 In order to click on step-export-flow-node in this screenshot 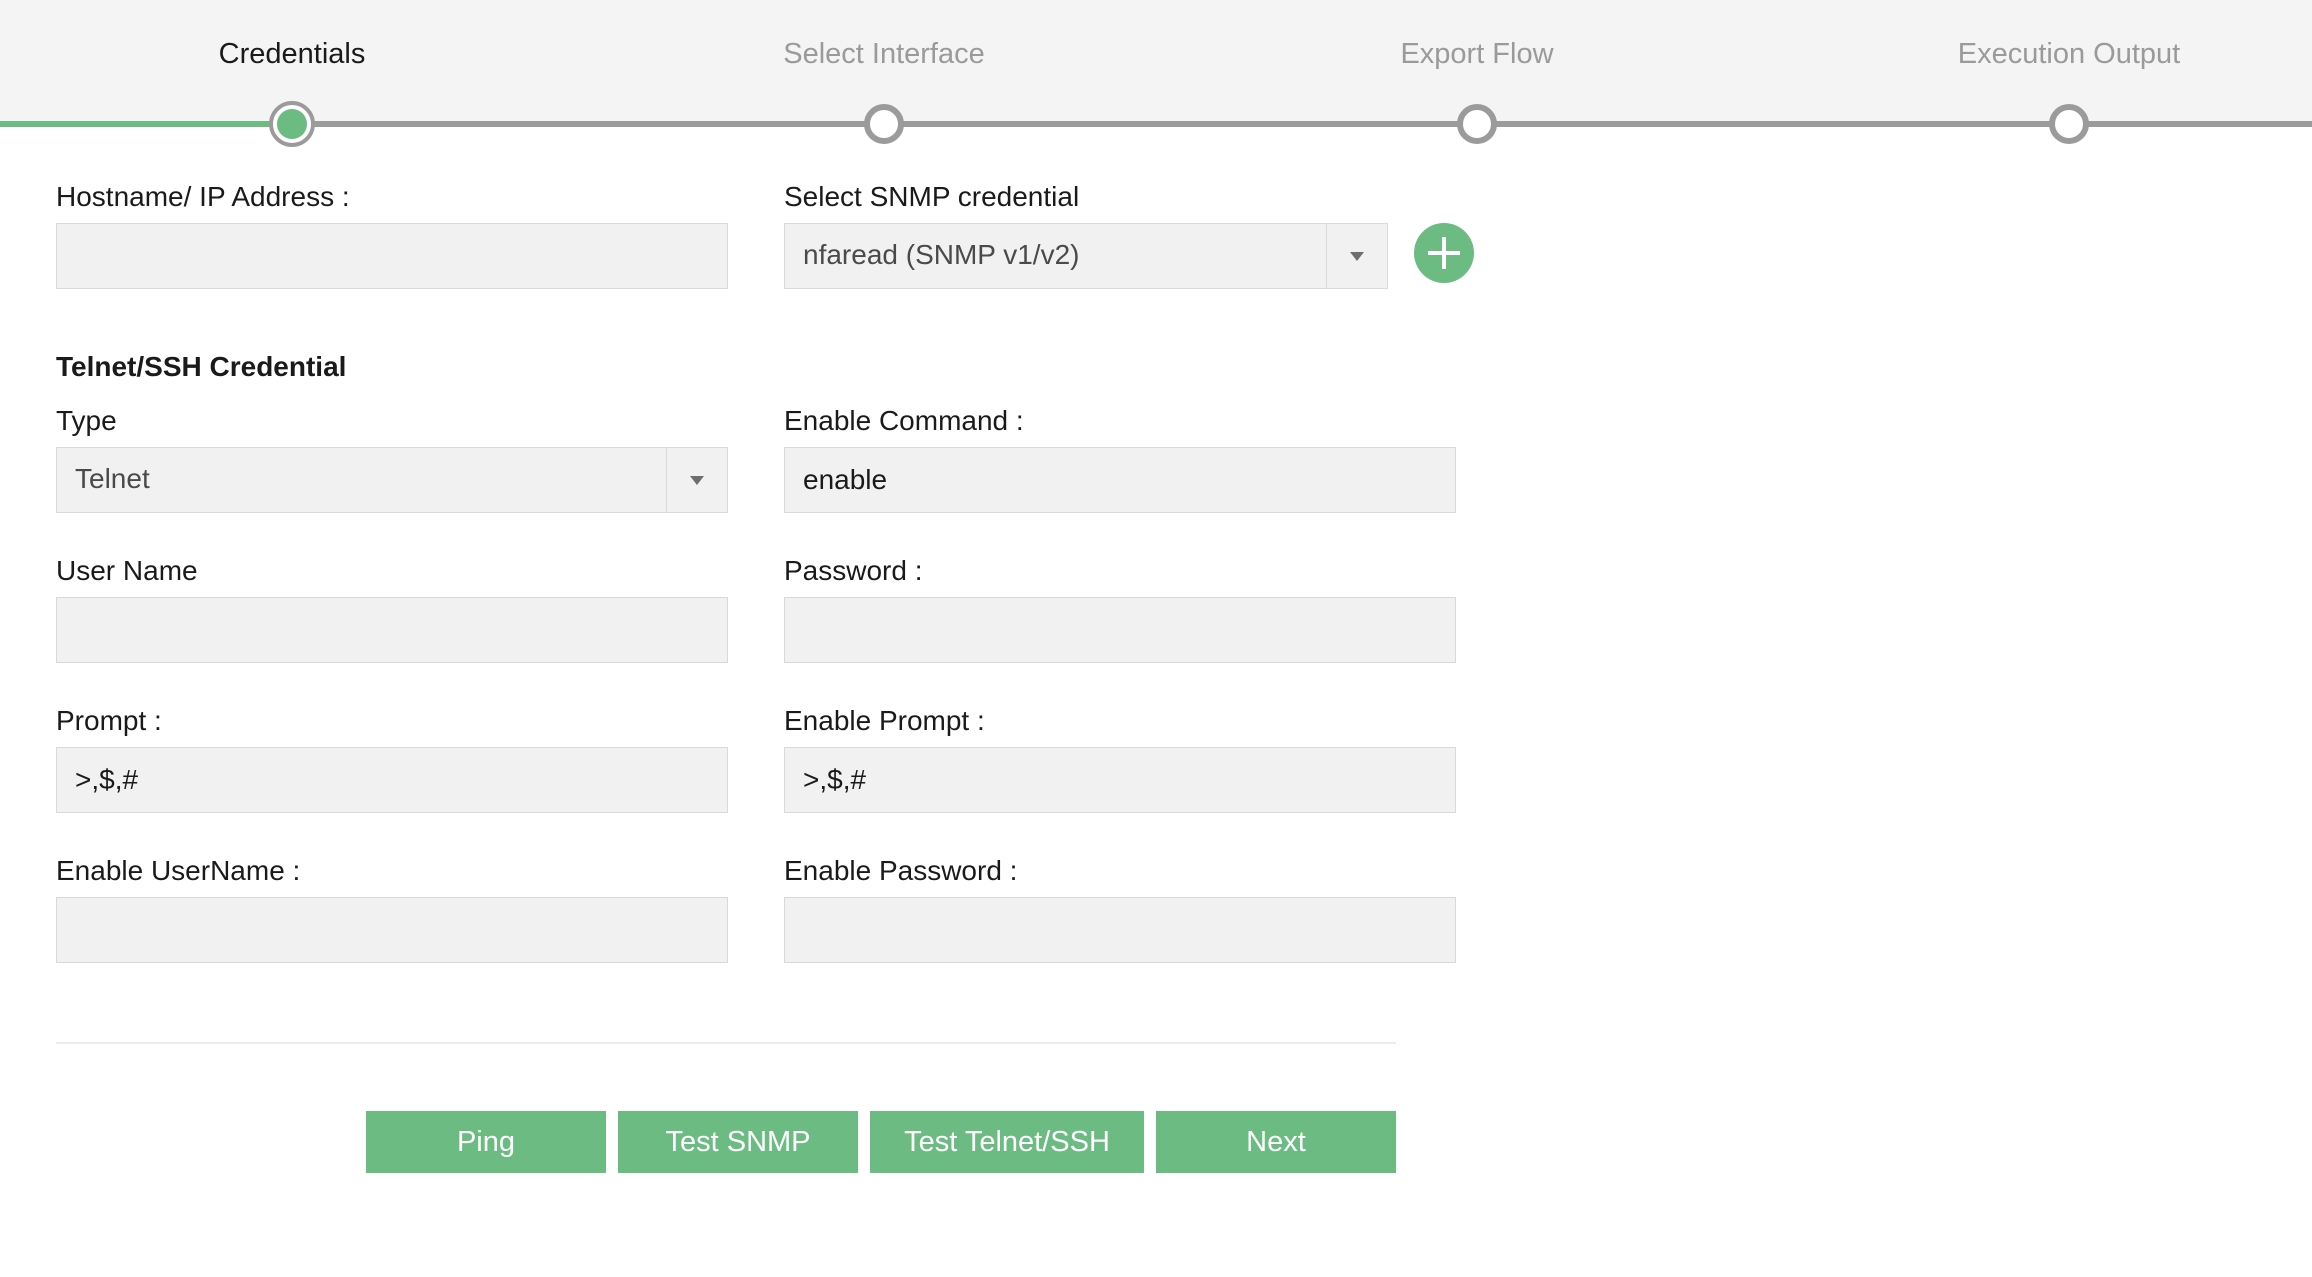, I will do `click(1477, 124)`.